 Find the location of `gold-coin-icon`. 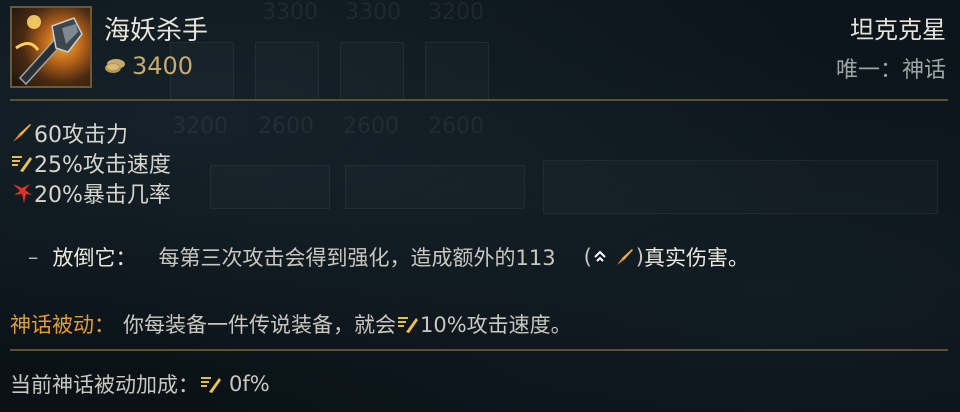

gold-coin-icon is located at coordinates (115, 66).